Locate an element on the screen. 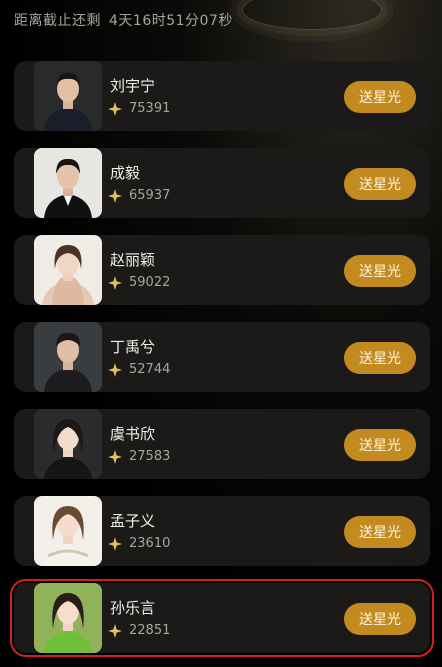 The height and width of the screenshot is (667, 442). candidate-card-highlighted: 孙乐言 22851 送星光 is located at coordinates (222, 618).